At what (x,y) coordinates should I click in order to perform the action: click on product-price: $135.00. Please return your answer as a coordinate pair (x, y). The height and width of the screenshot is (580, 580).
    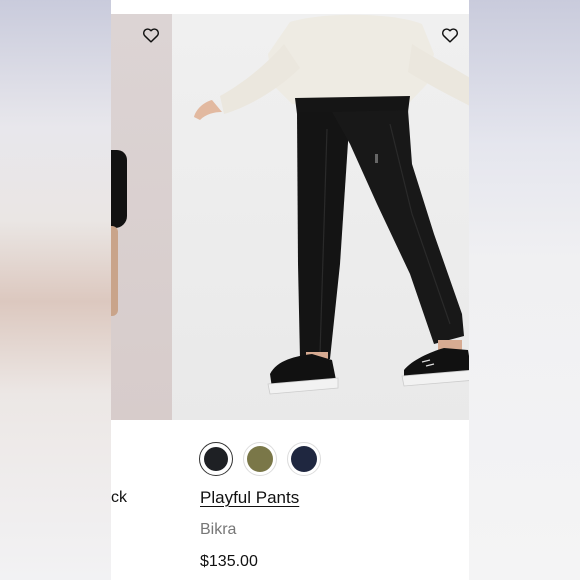
    Looking at the image, I should click on (229, 561).